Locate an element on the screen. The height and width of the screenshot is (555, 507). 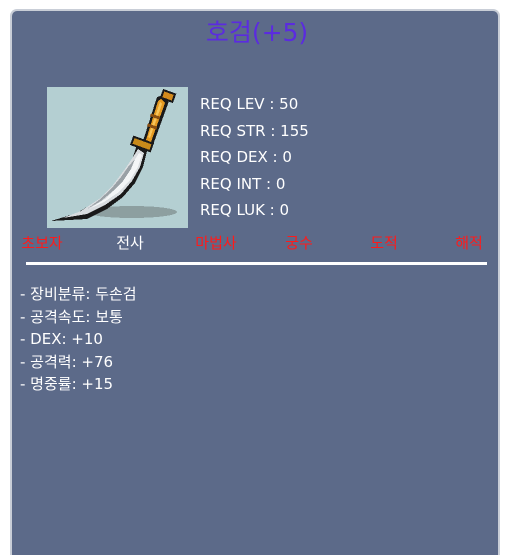
detail-attack-speed: - 공격속도: 보통 is located at coordinates (71, 316).